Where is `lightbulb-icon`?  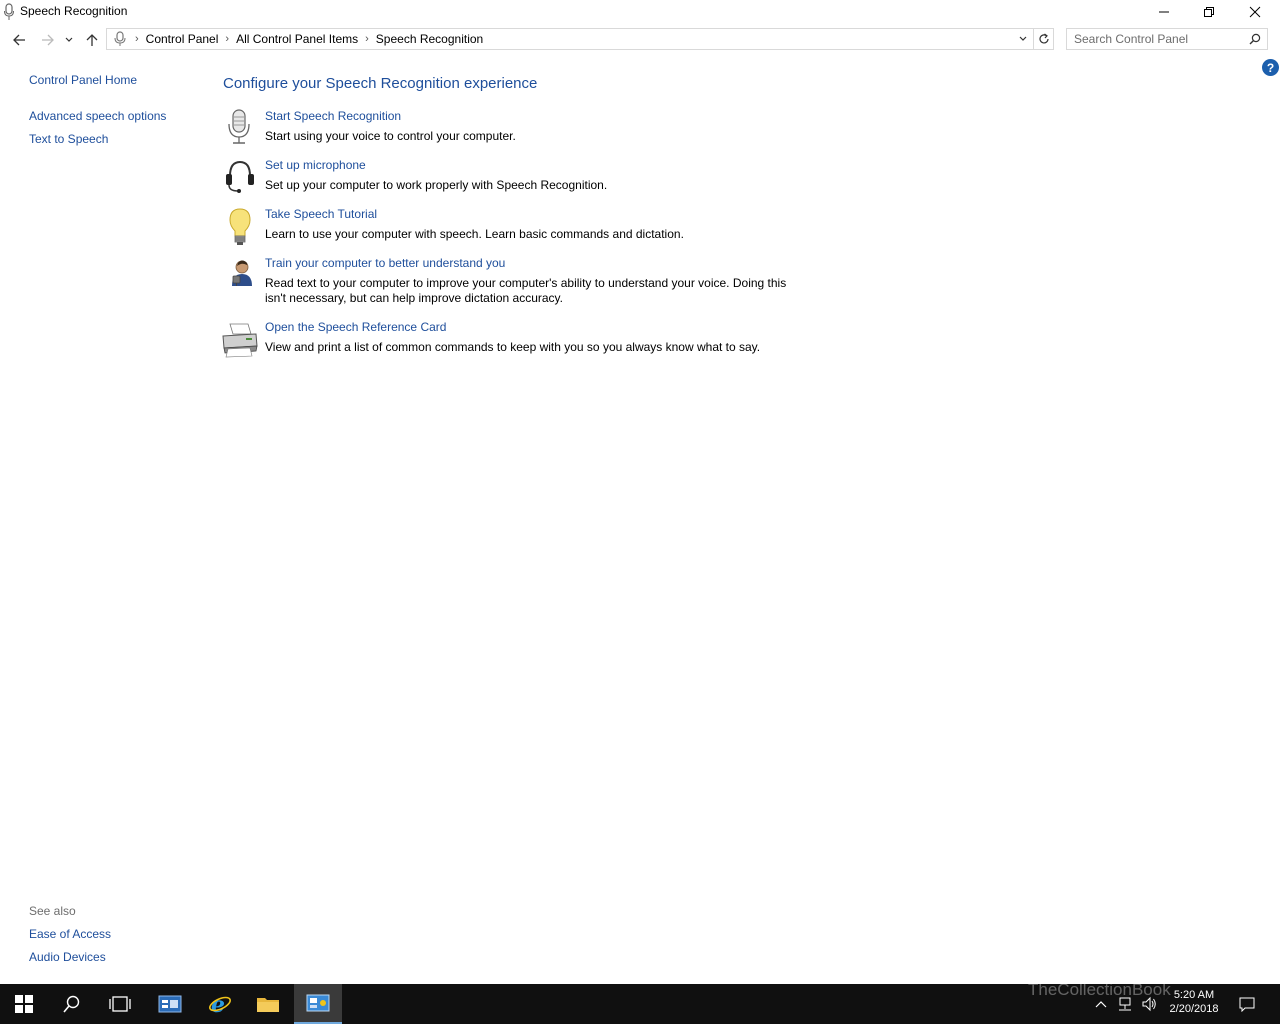 lightbulb-icon is located at coordinates (240, 226).